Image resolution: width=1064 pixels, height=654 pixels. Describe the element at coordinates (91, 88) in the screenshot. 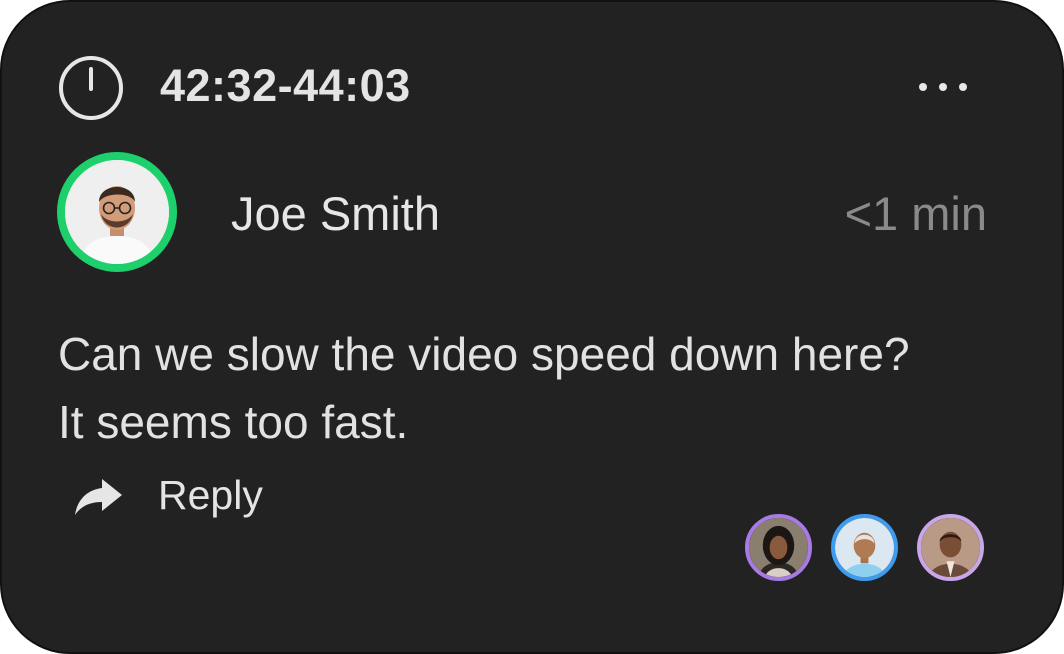

I see `timer-icon` at that location.